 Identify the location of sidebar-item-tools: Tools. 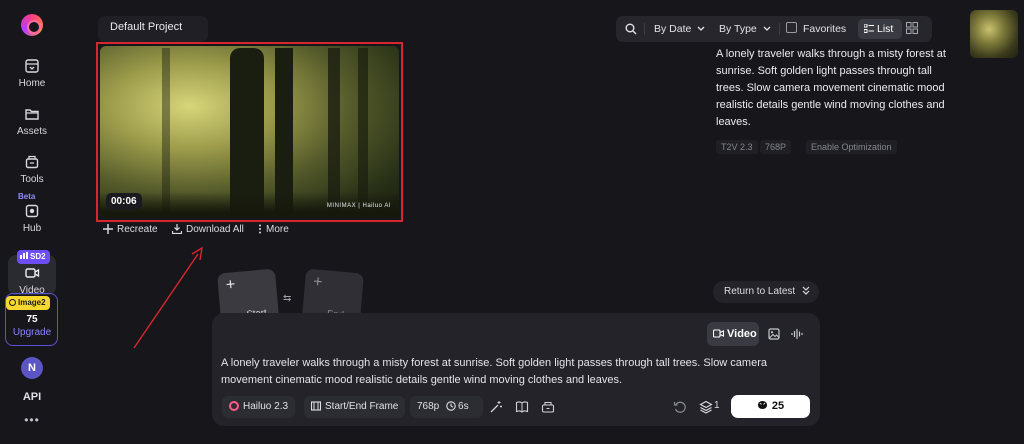
(32, 169).